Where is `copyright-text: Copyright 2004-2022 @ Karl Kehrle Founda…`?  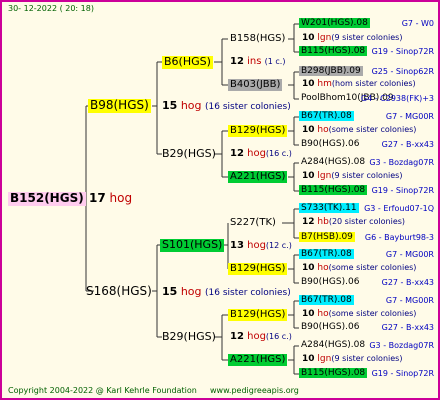
copyright-text: Copyright 2004-2022 @ Karl Kehrle Founda… is located at coordinates (102, 390).